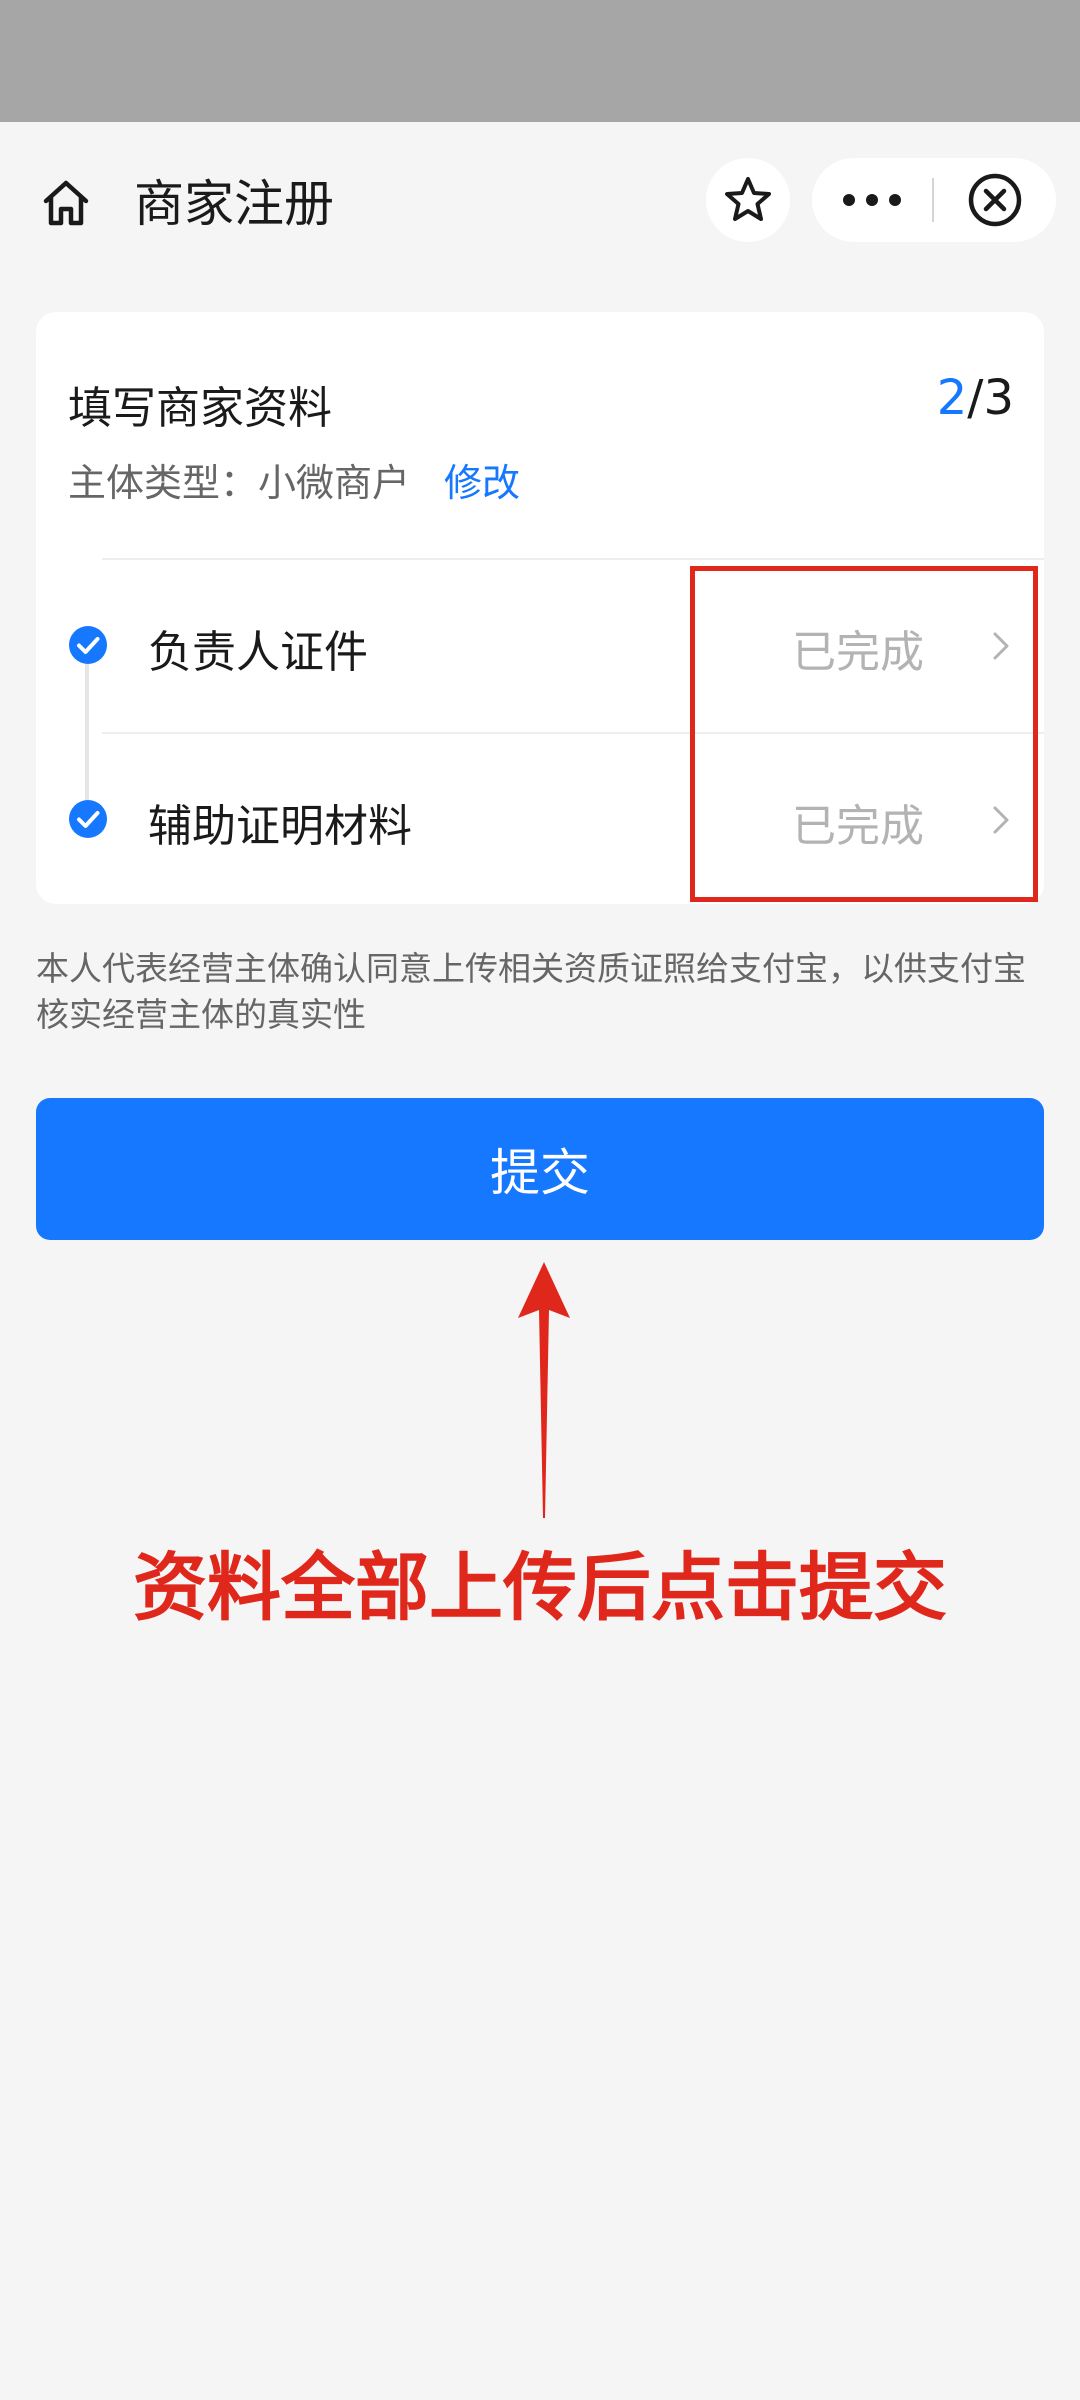  I want to click on more-dots-icon, so click(872, 200).